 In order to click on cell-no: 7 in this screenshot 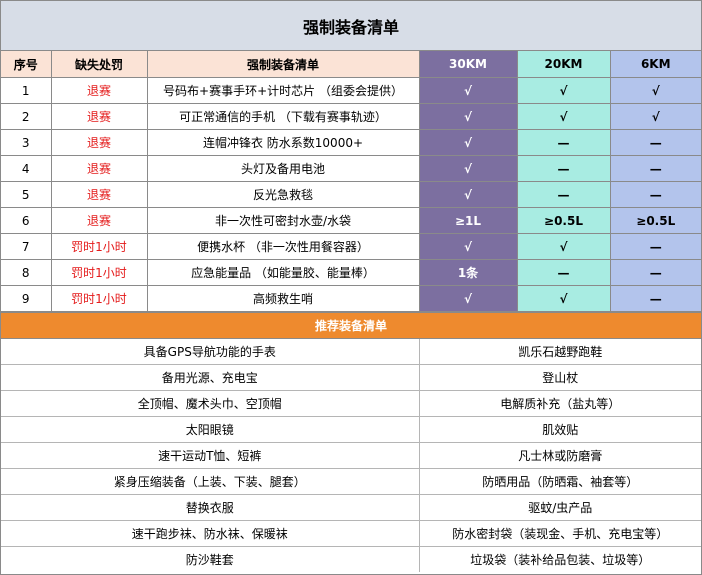, I will do `click(26, 246)`.